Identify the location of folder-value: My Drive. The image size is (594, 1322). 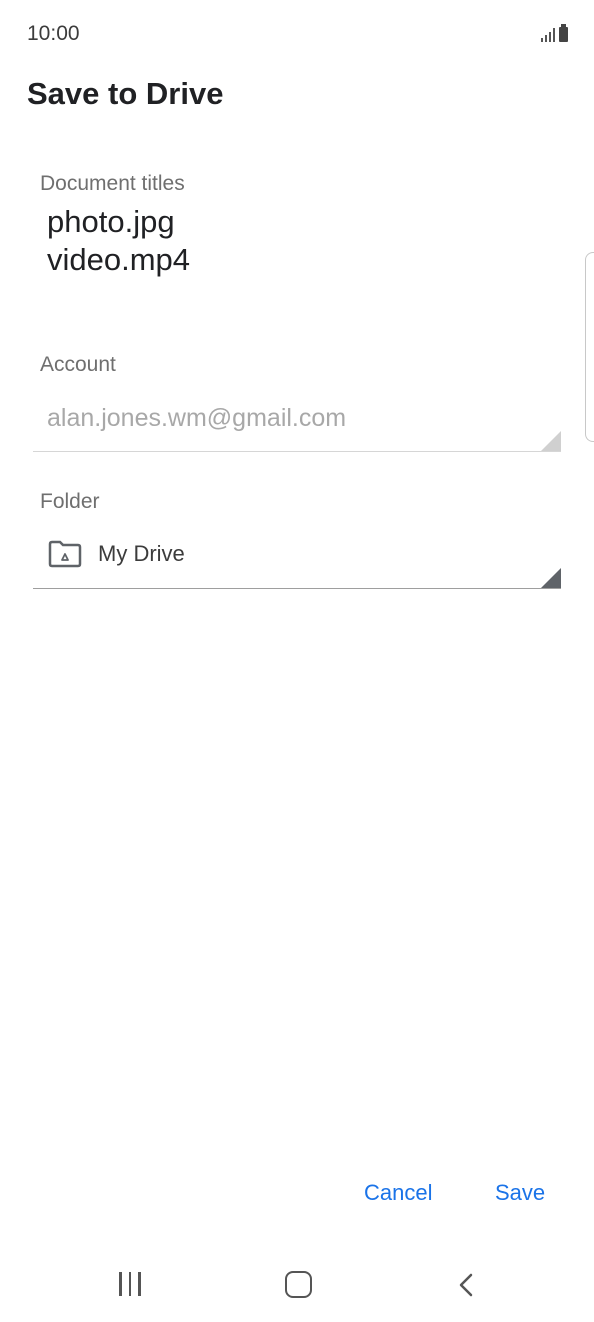
(141, 553).